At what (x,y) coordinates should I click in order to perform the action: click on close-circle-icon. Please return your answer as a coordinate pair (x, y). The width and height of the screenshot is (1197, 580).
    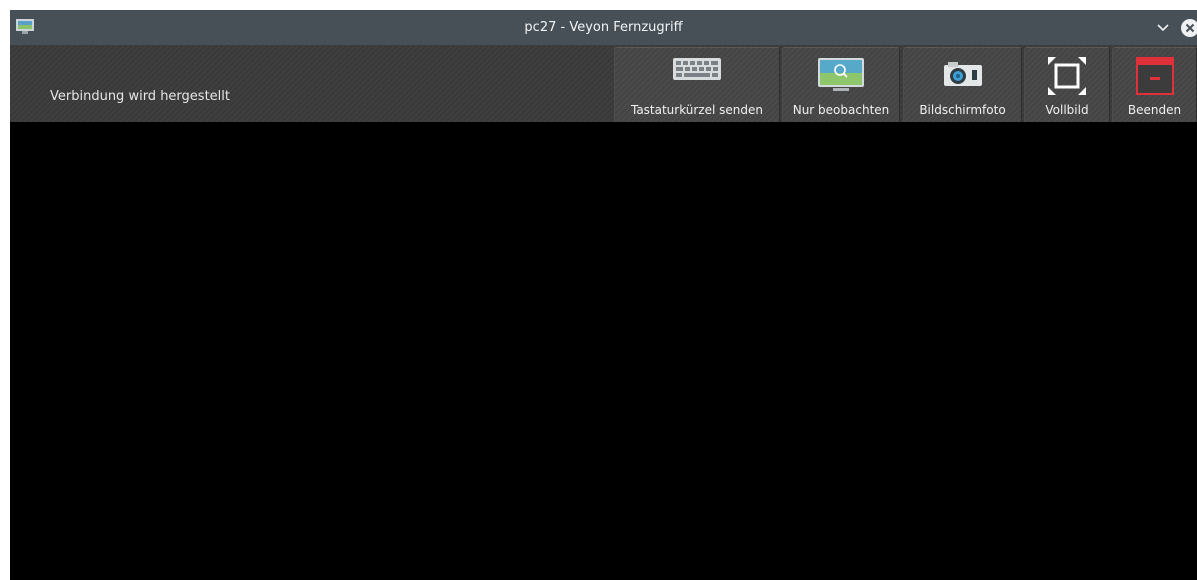
    Looking at the image, I should click on (1188, 28).